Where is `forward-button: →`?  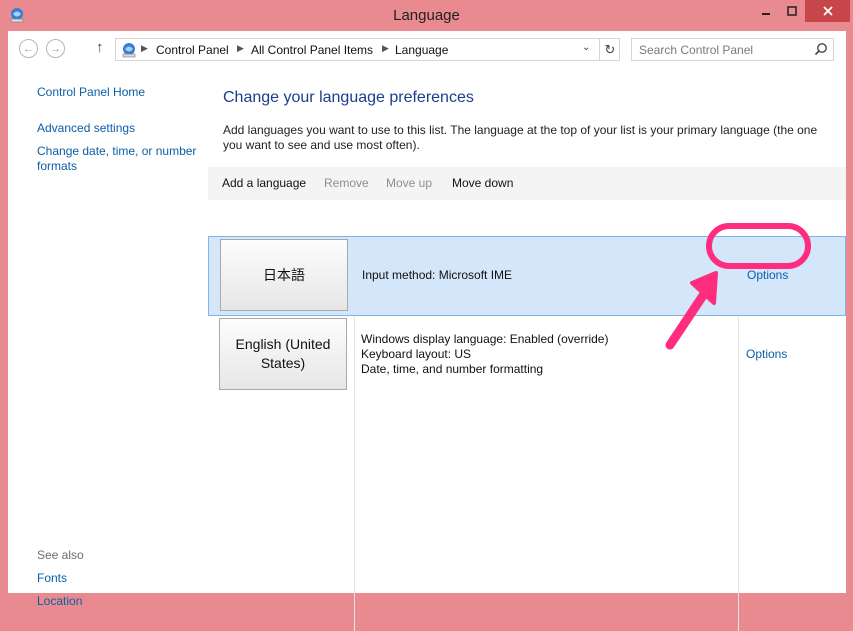 forward-button: → is located at coordinates (55, 48).